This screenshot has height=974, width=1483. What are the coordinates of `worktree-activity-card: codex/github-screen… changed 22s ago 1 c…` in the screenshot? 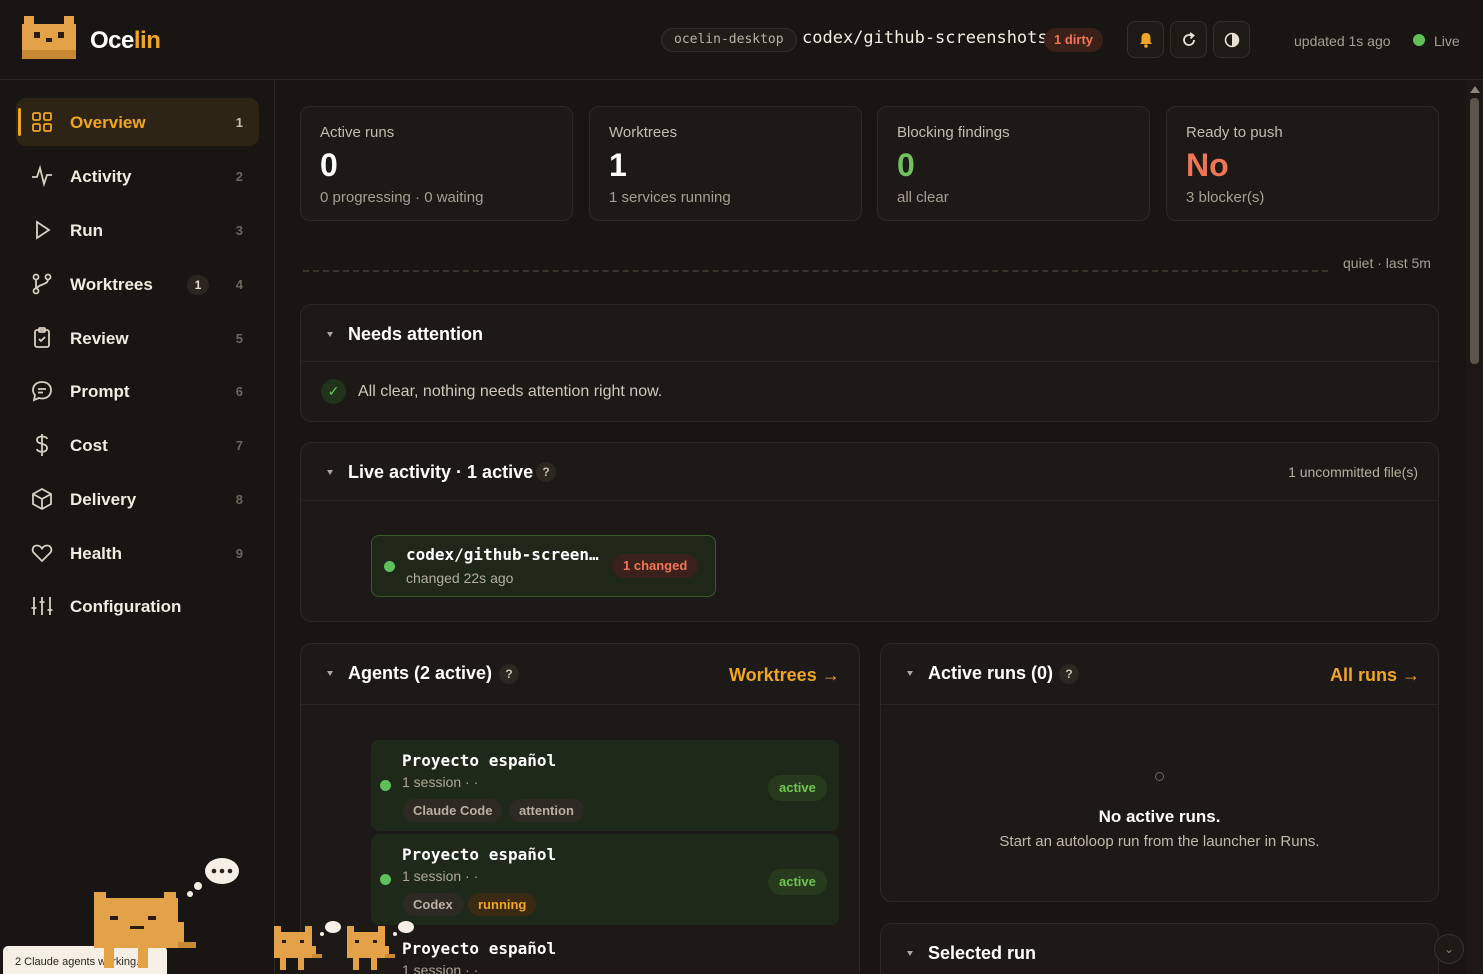 It's located at (543, 566).